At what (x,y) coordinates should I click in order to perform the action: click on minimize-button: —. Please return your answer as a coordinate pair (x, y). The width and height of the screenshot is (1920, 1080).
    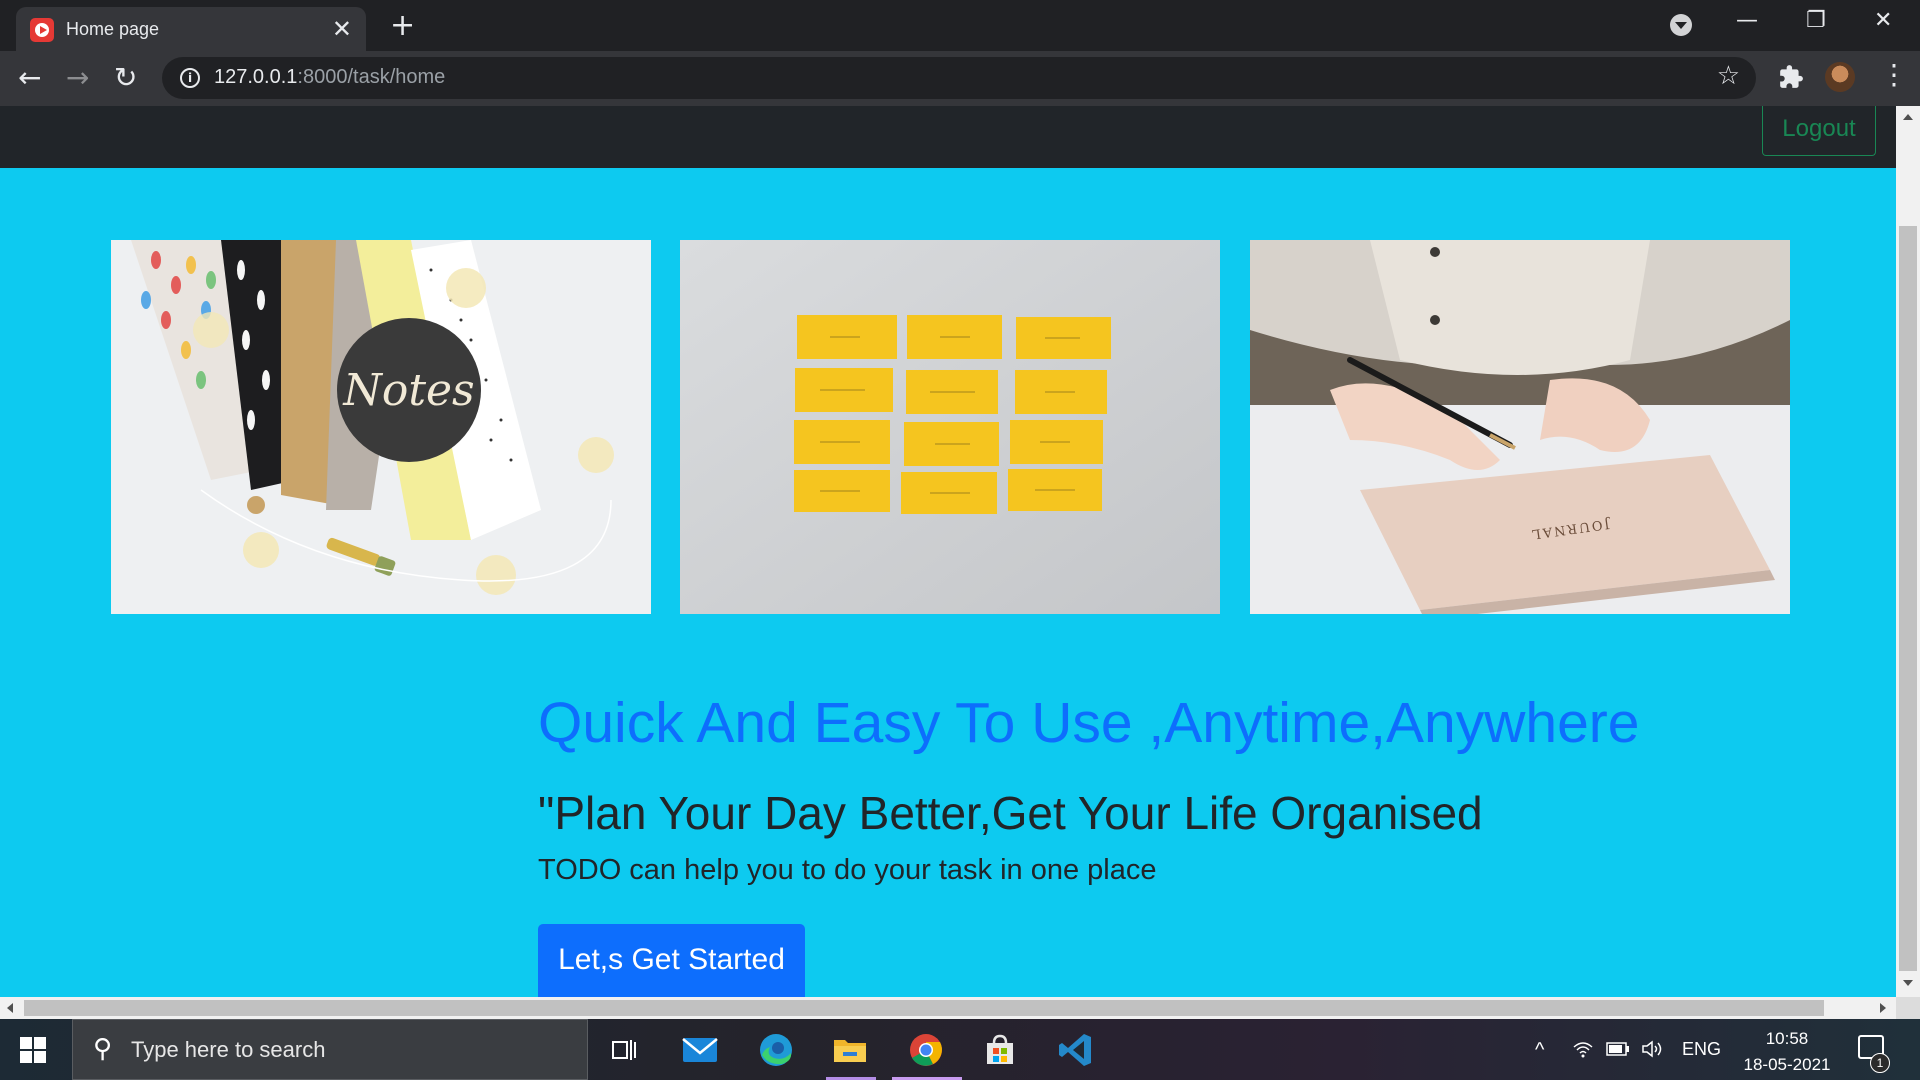
    Looking at the image, I should click on (1747, 20).